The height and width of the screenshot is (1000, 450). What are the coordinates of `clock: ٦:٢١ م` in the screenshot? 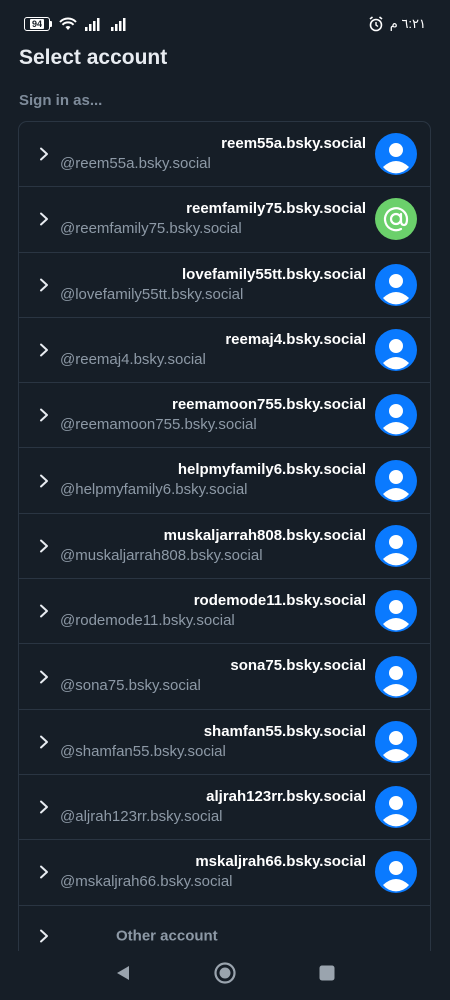 It's located at (407, 23).